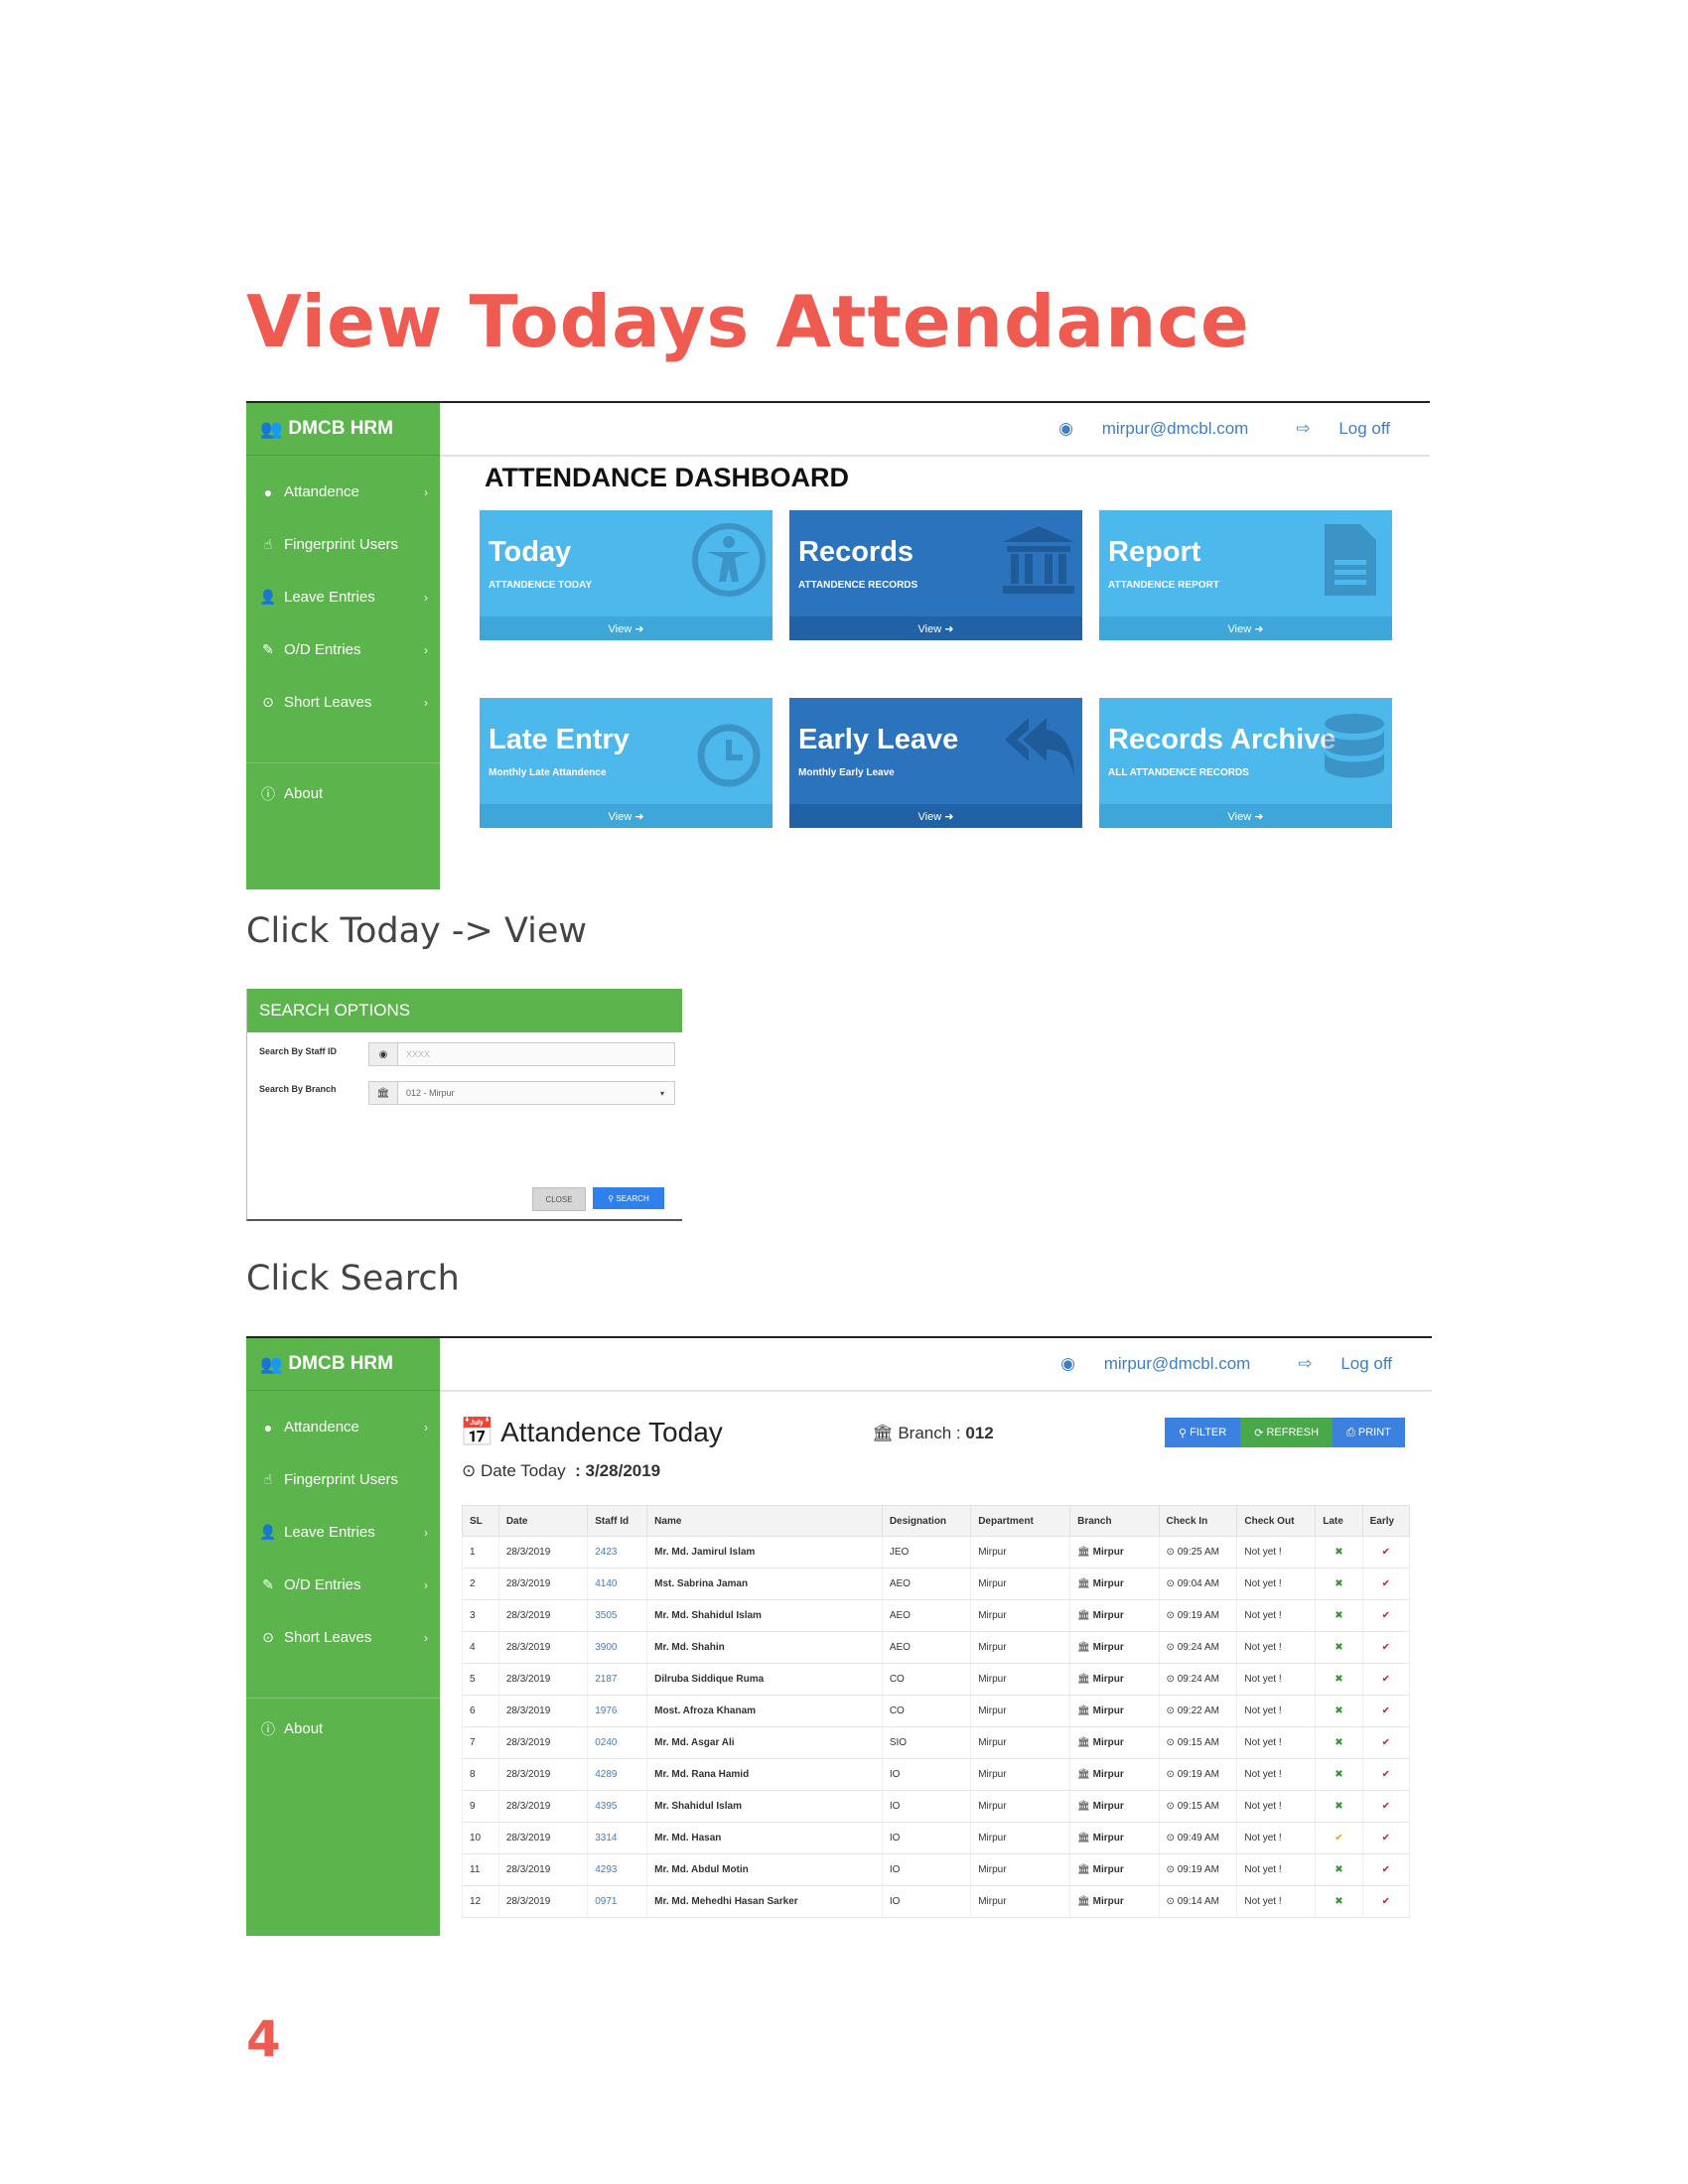  Describe the element at coordinates (480, 1615) in the screenshot. I see `cell-sl: 3` at that location.